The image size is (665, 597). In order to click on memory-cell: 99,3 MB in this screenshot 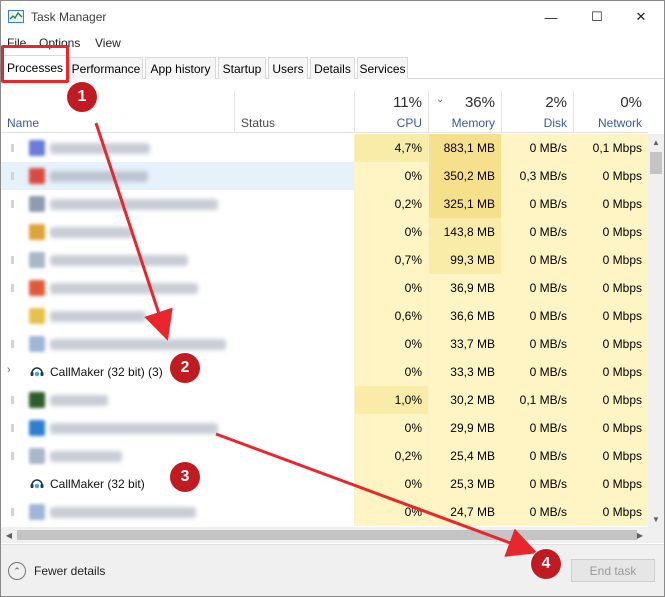, I will do `click(464, 260)`.